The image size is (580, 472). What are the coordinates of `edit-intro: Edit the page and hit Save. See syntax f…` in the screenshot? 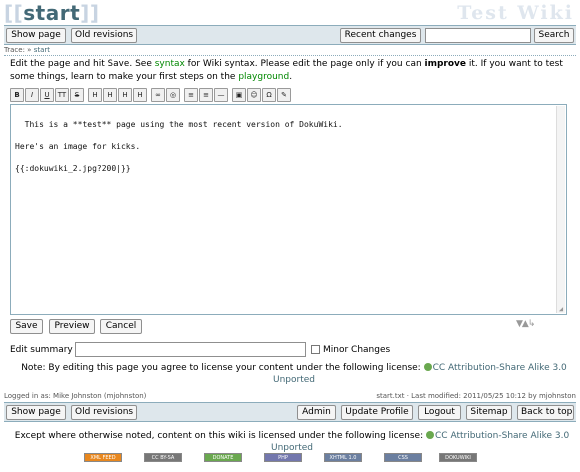 It's located at (293, 71).